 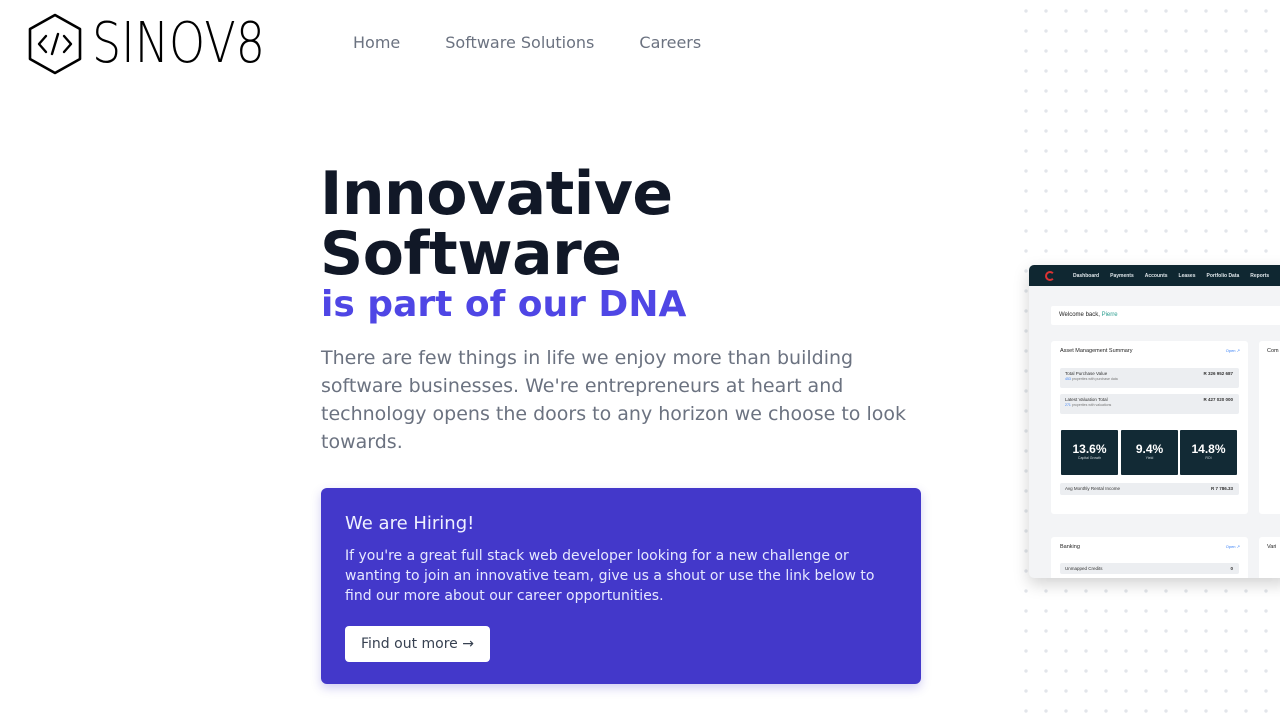 I want to click on find-out-more-button: Find out more →, so click(x=417, y=644).